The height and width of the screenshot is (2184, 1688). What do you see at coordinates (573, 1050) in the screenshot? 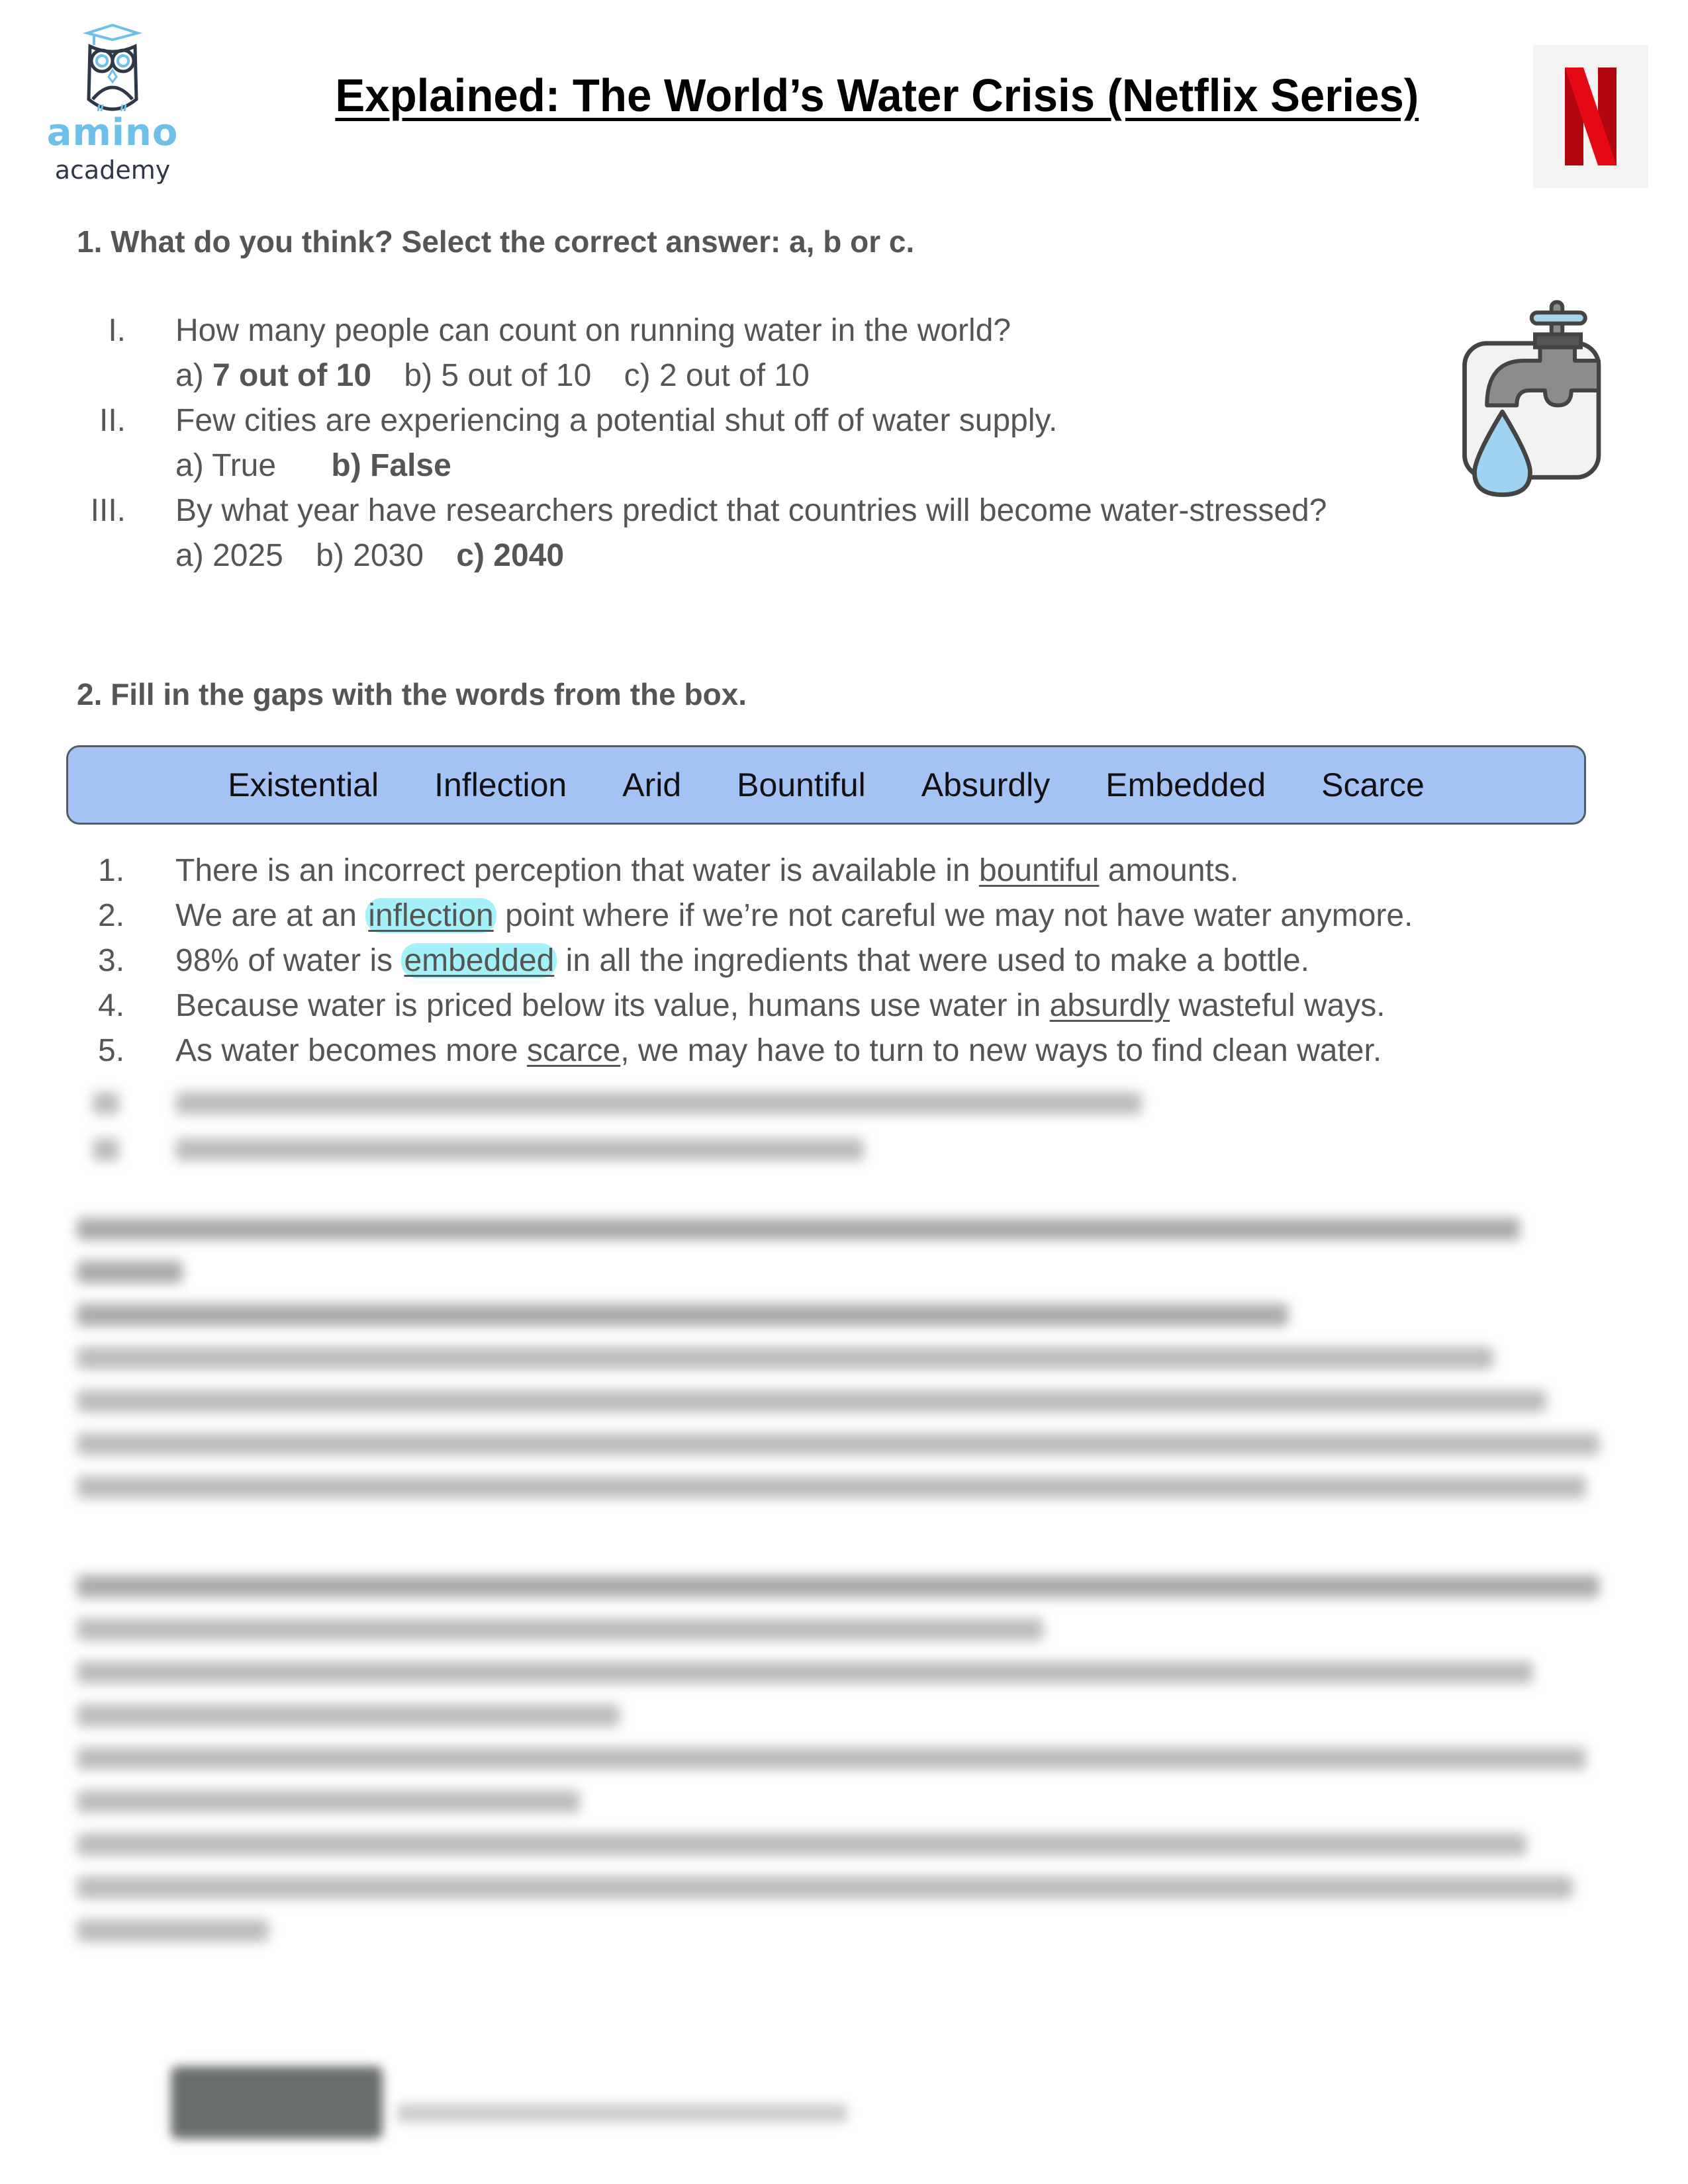
I see `answer-field: scarce` at bounding box center [573, 1050].